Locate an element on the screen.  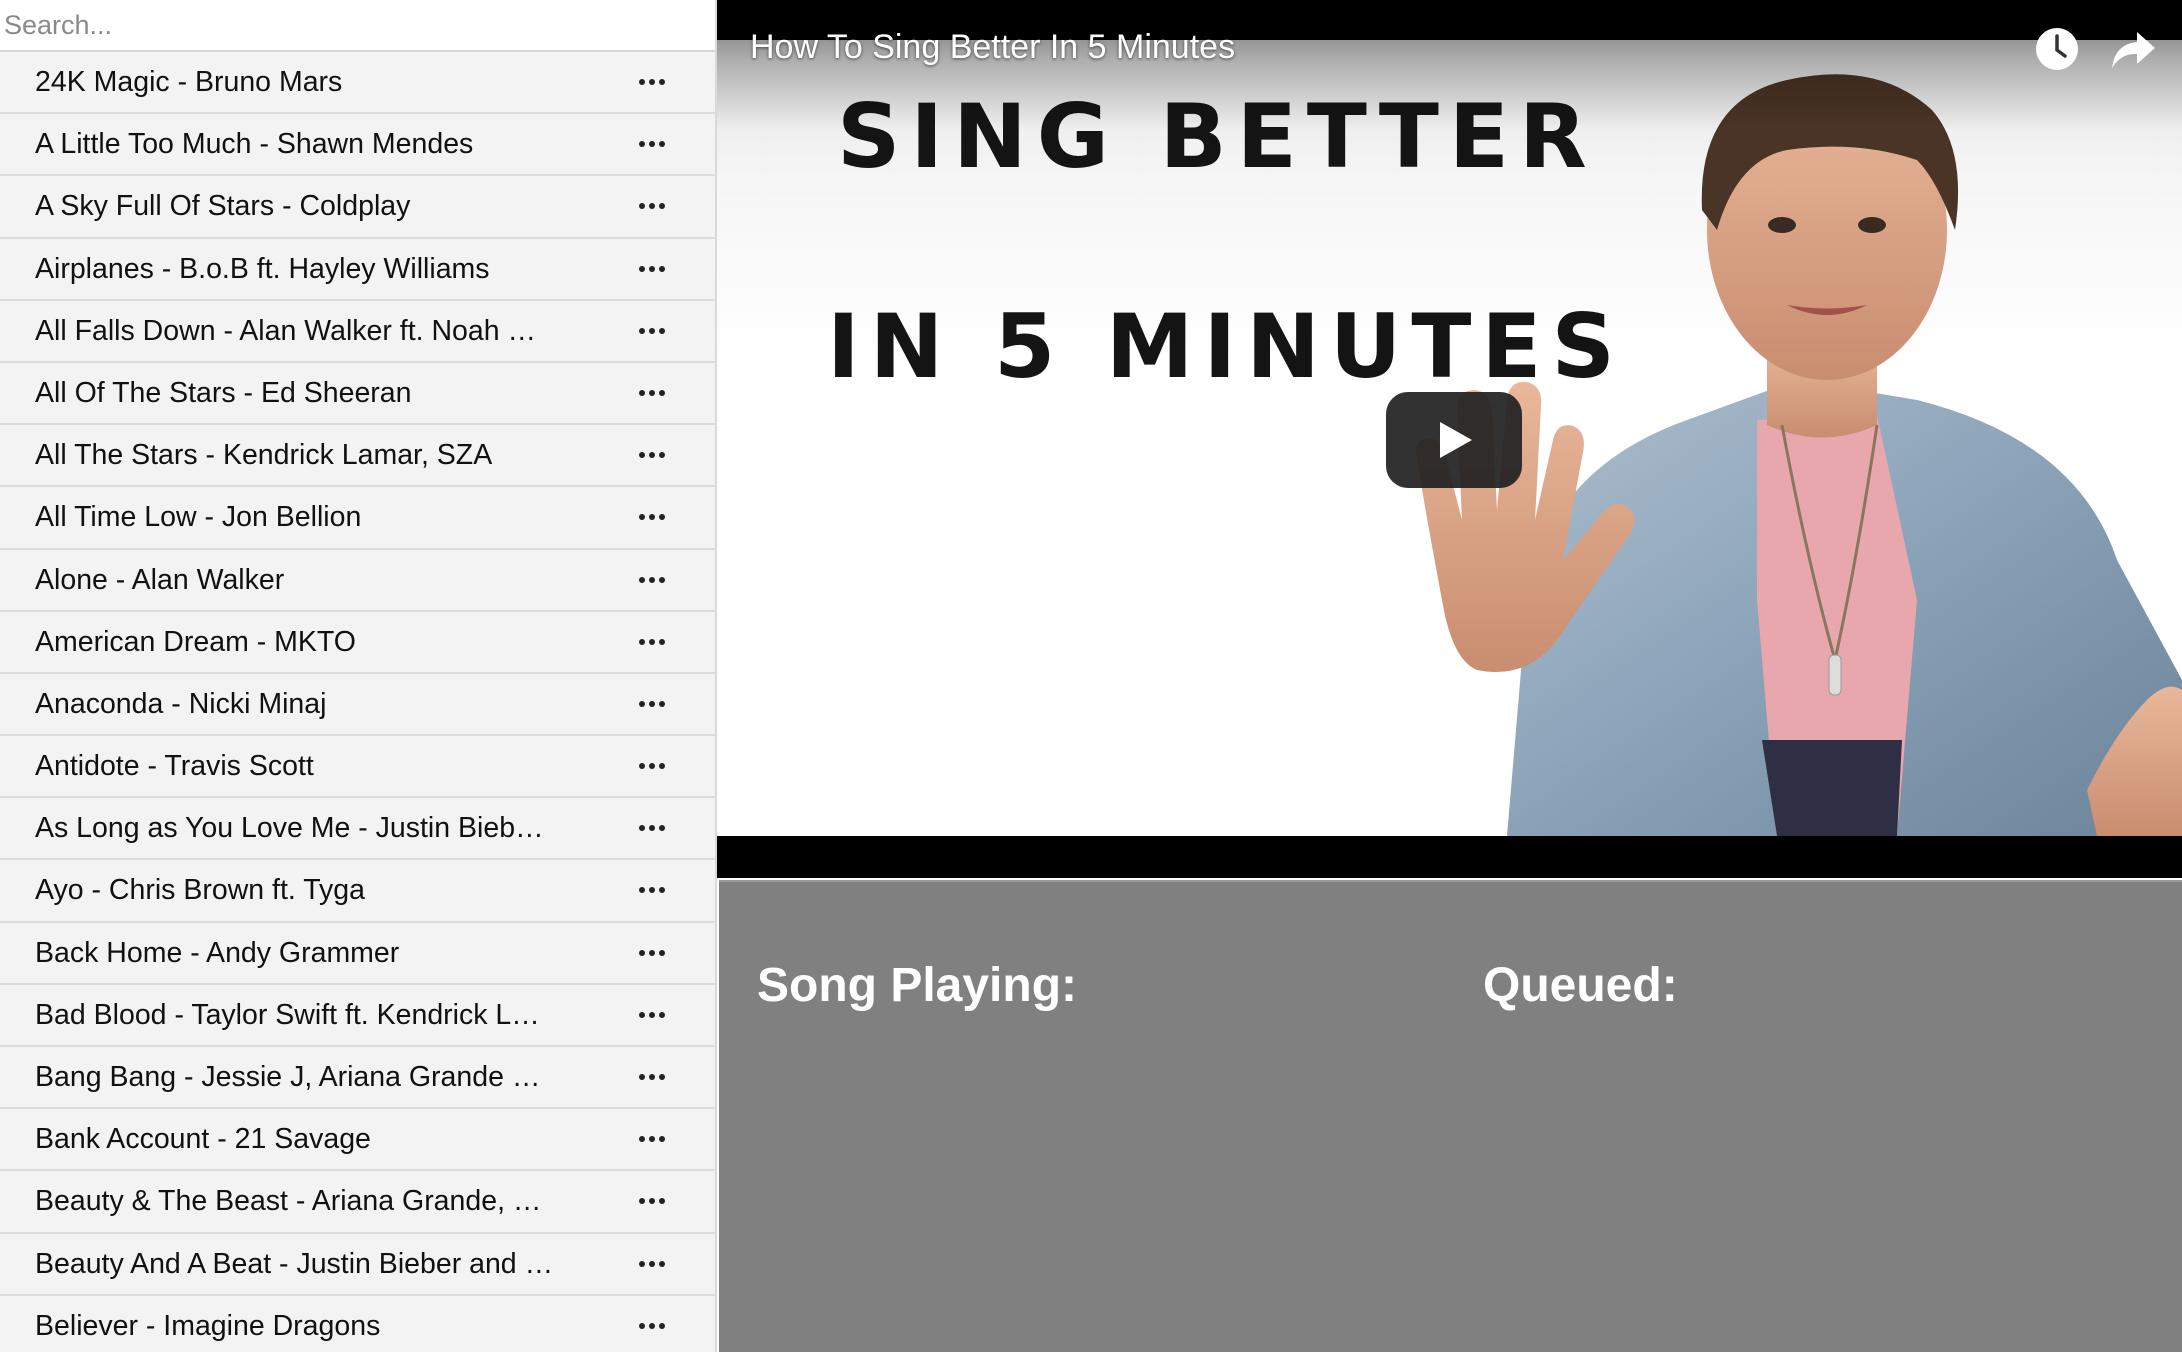
clock-icon is located at coordinates (2057, 49).